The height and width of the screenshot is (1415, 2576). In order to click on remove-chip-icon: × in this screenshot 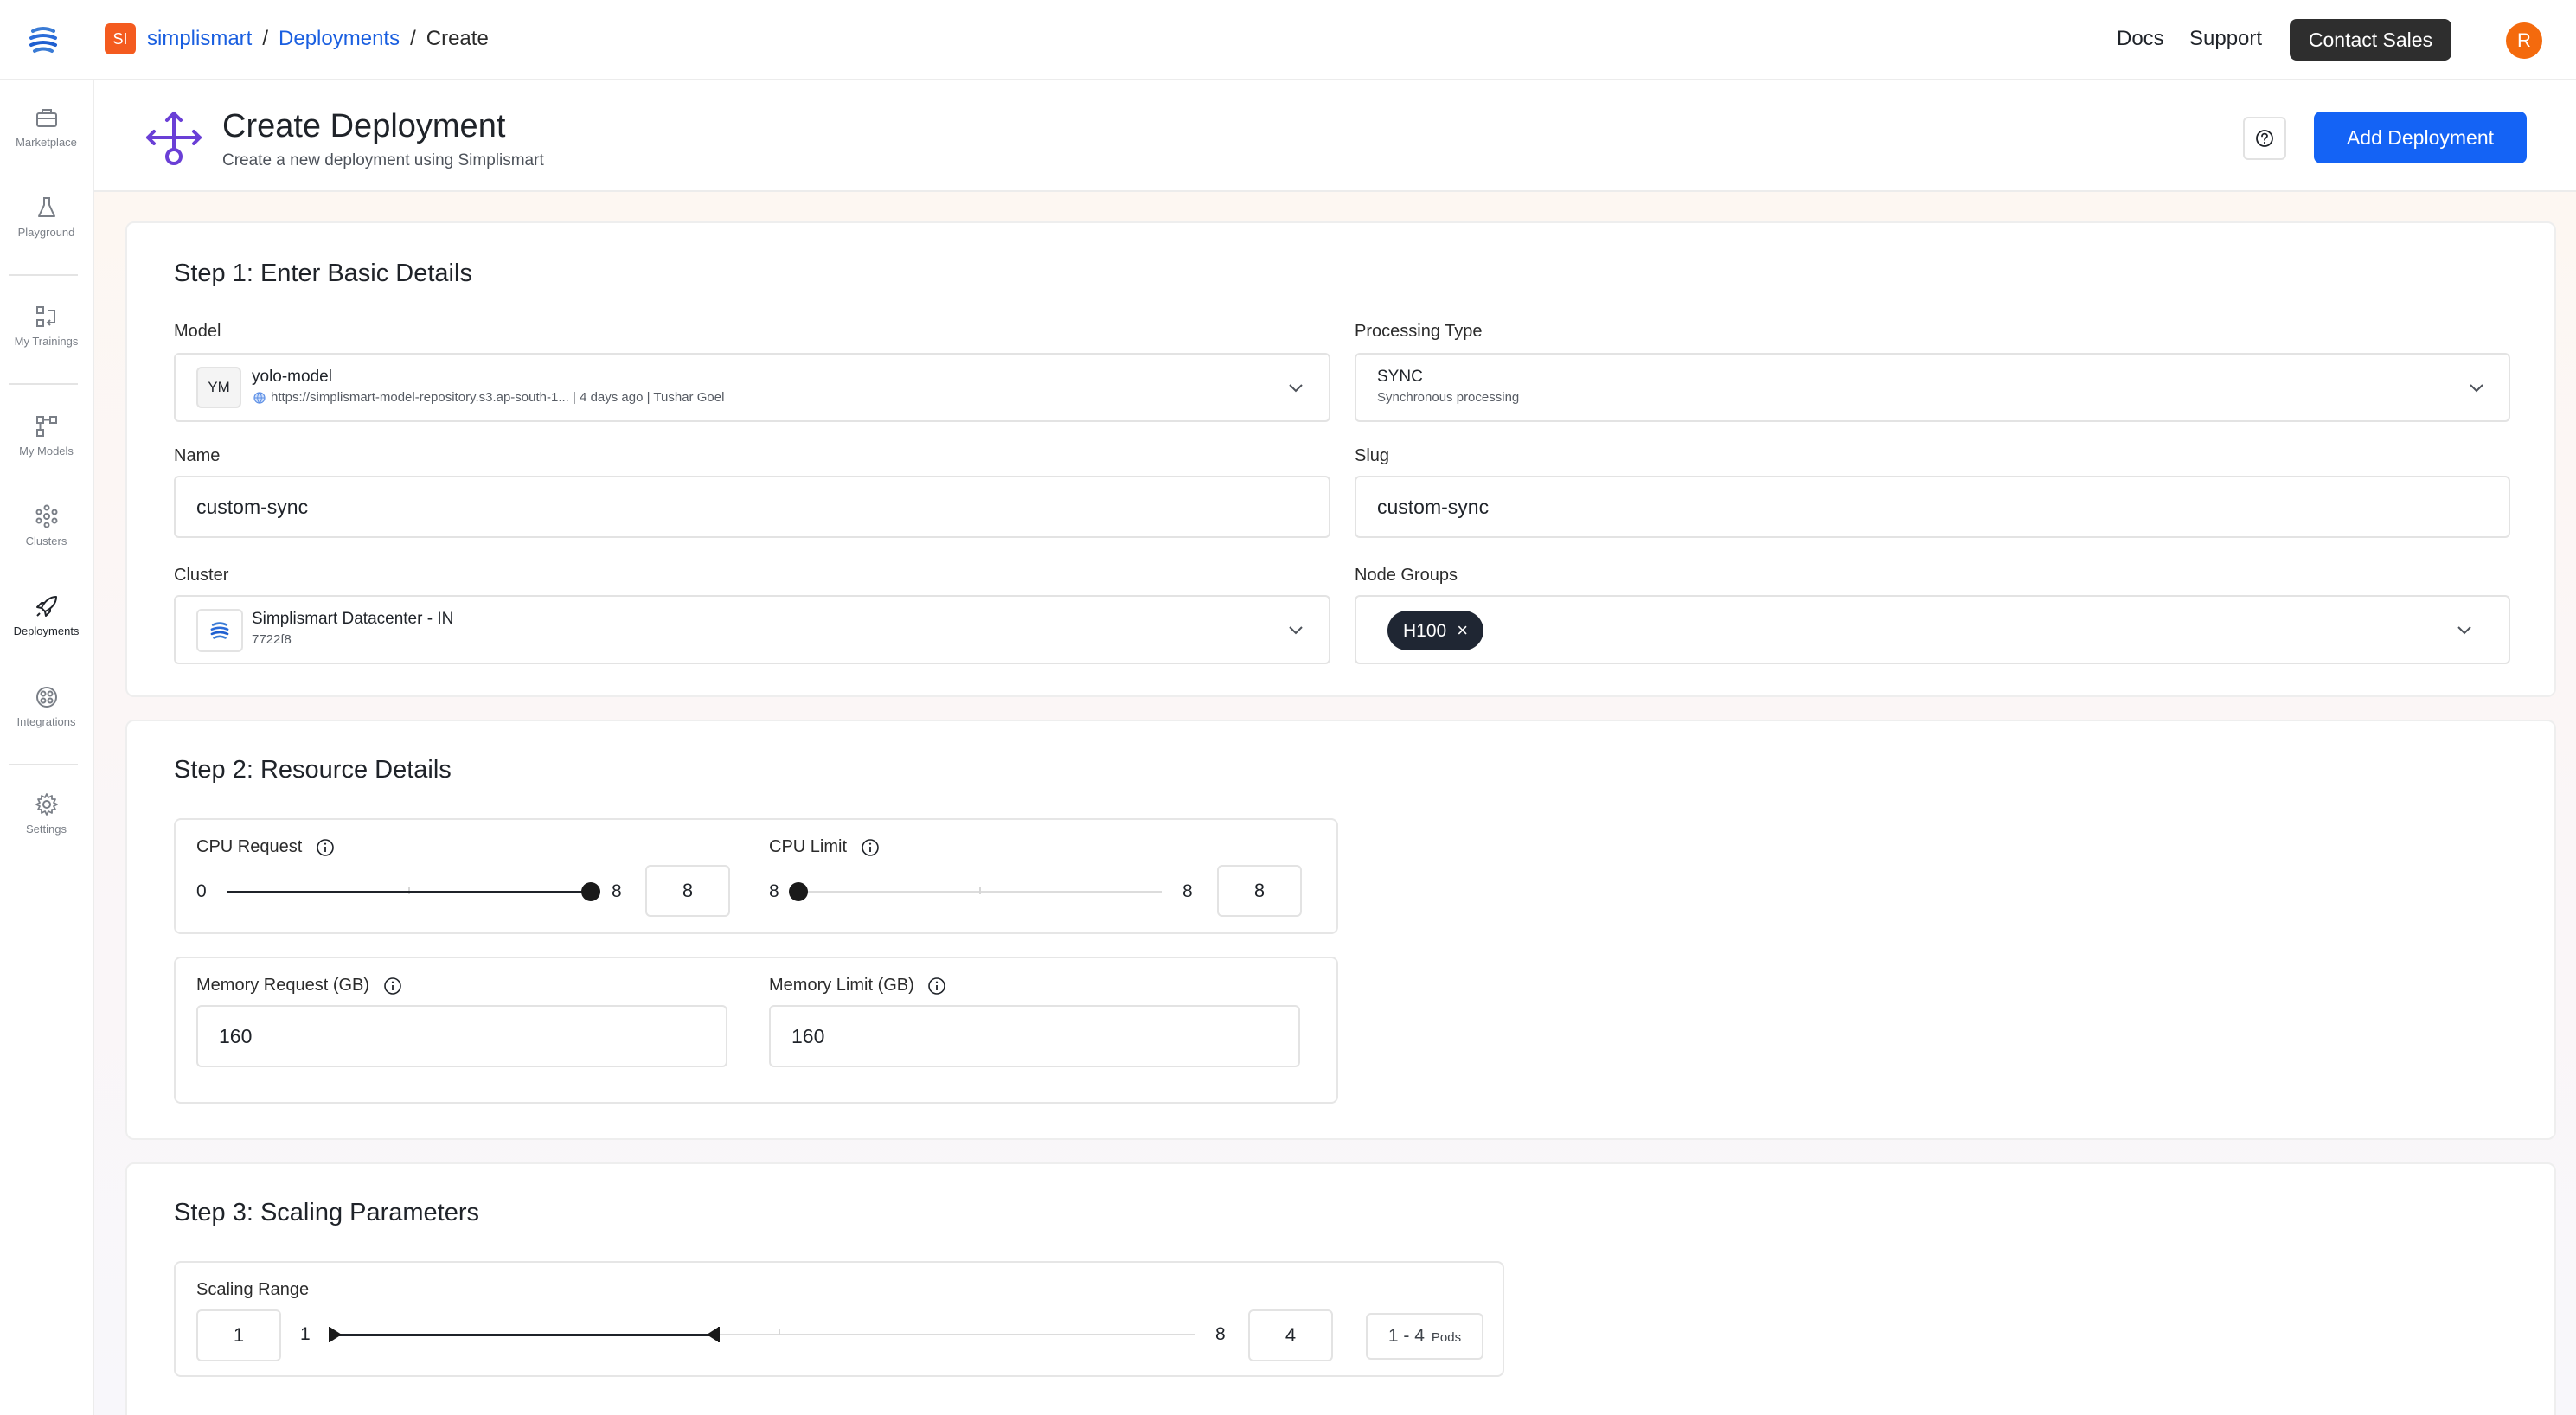, I will do `click(1462, 630)`.